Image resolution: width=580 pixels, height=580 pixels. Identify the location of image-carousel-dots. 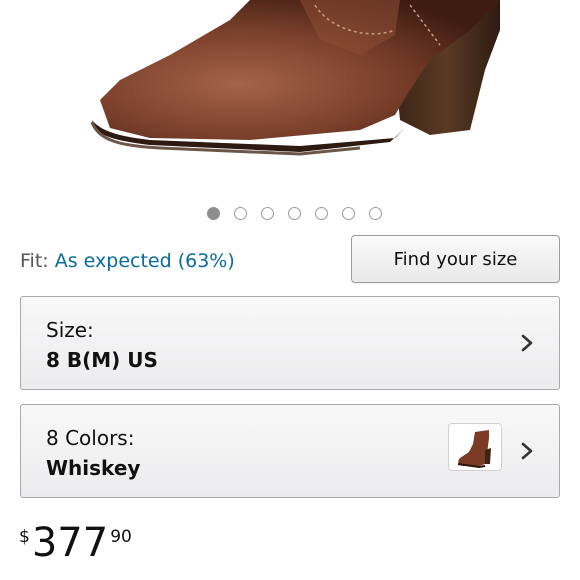
(290, 213).